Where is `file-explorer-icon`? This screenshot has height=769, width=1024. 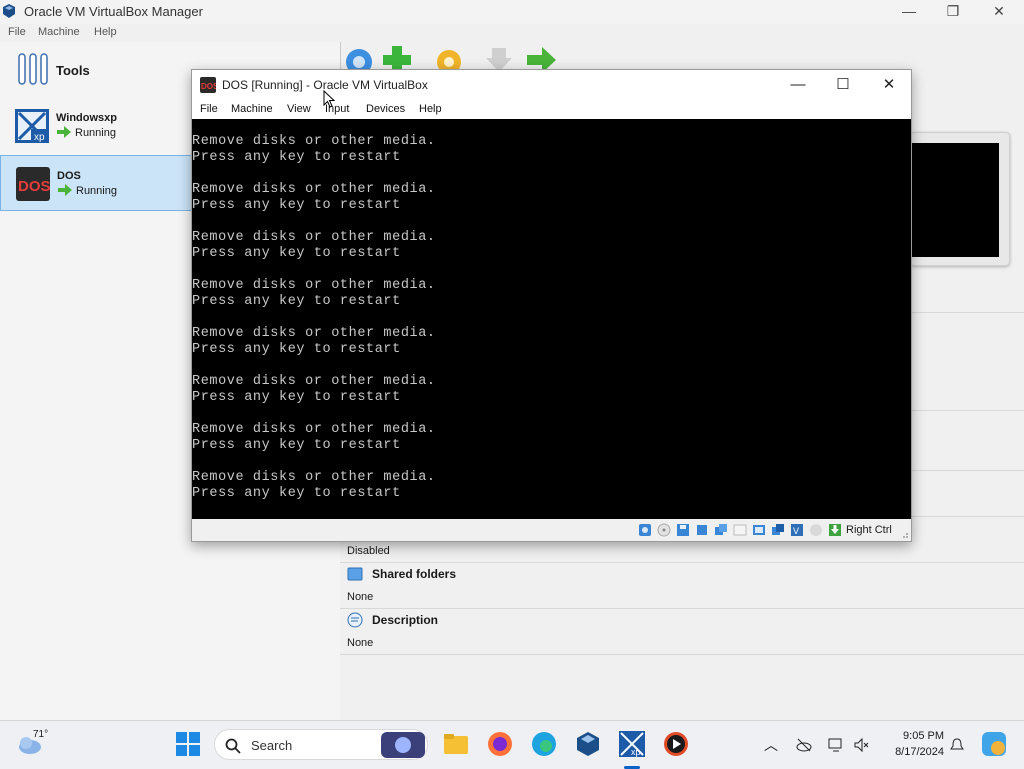 file-explorer-icon is located at coordinates (456, 744).